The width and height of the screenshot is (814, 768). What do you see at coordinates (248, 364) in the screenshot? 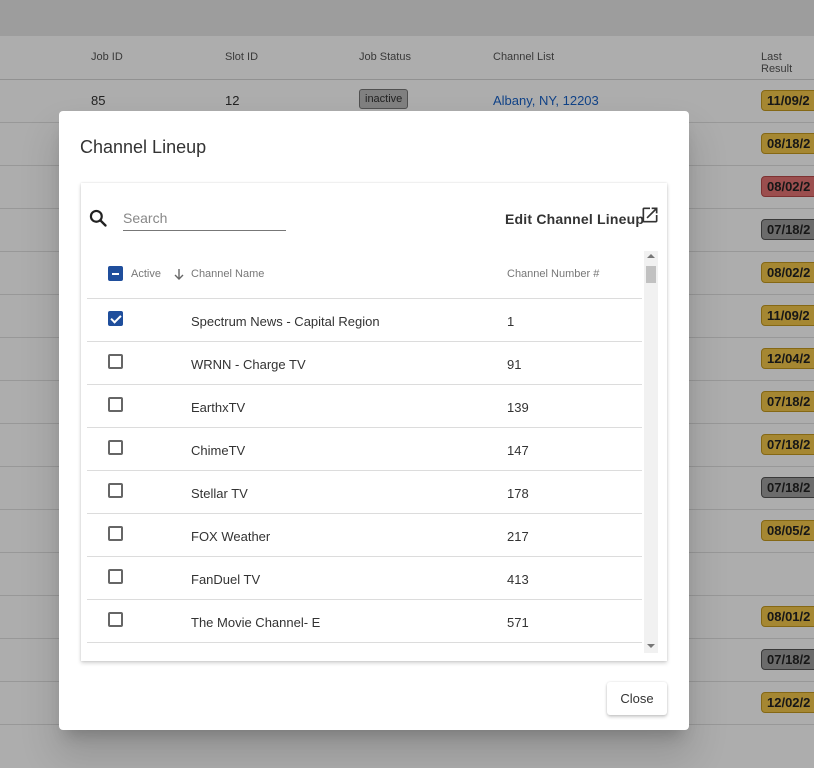
I see `channel-name: WRNN - Charge TV` at bounding box center [248, 364].